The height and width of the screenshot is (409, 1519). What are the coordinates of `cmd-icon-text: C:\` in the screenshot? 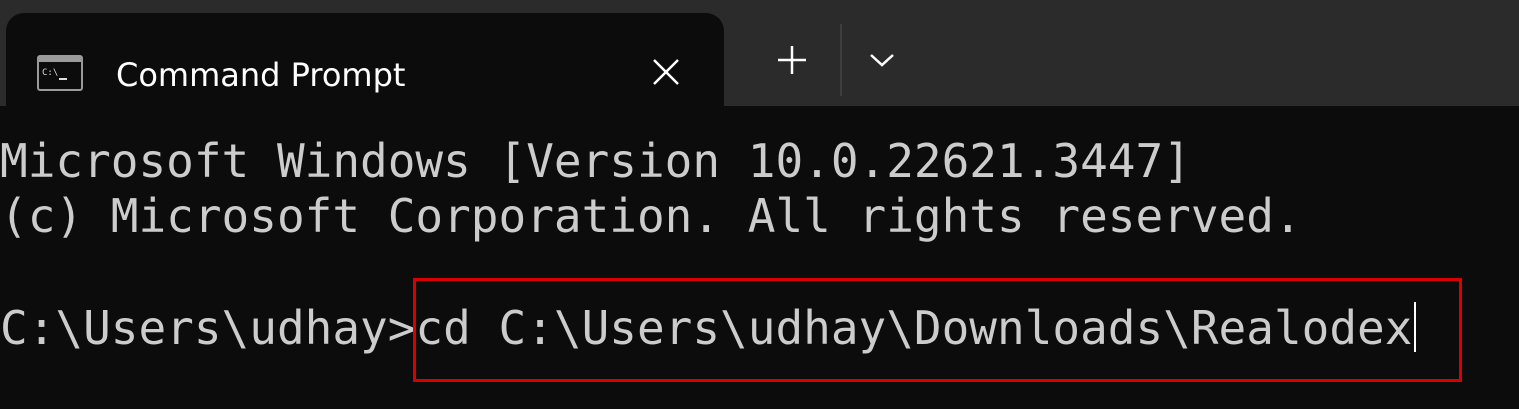 It's located at (50, 73).